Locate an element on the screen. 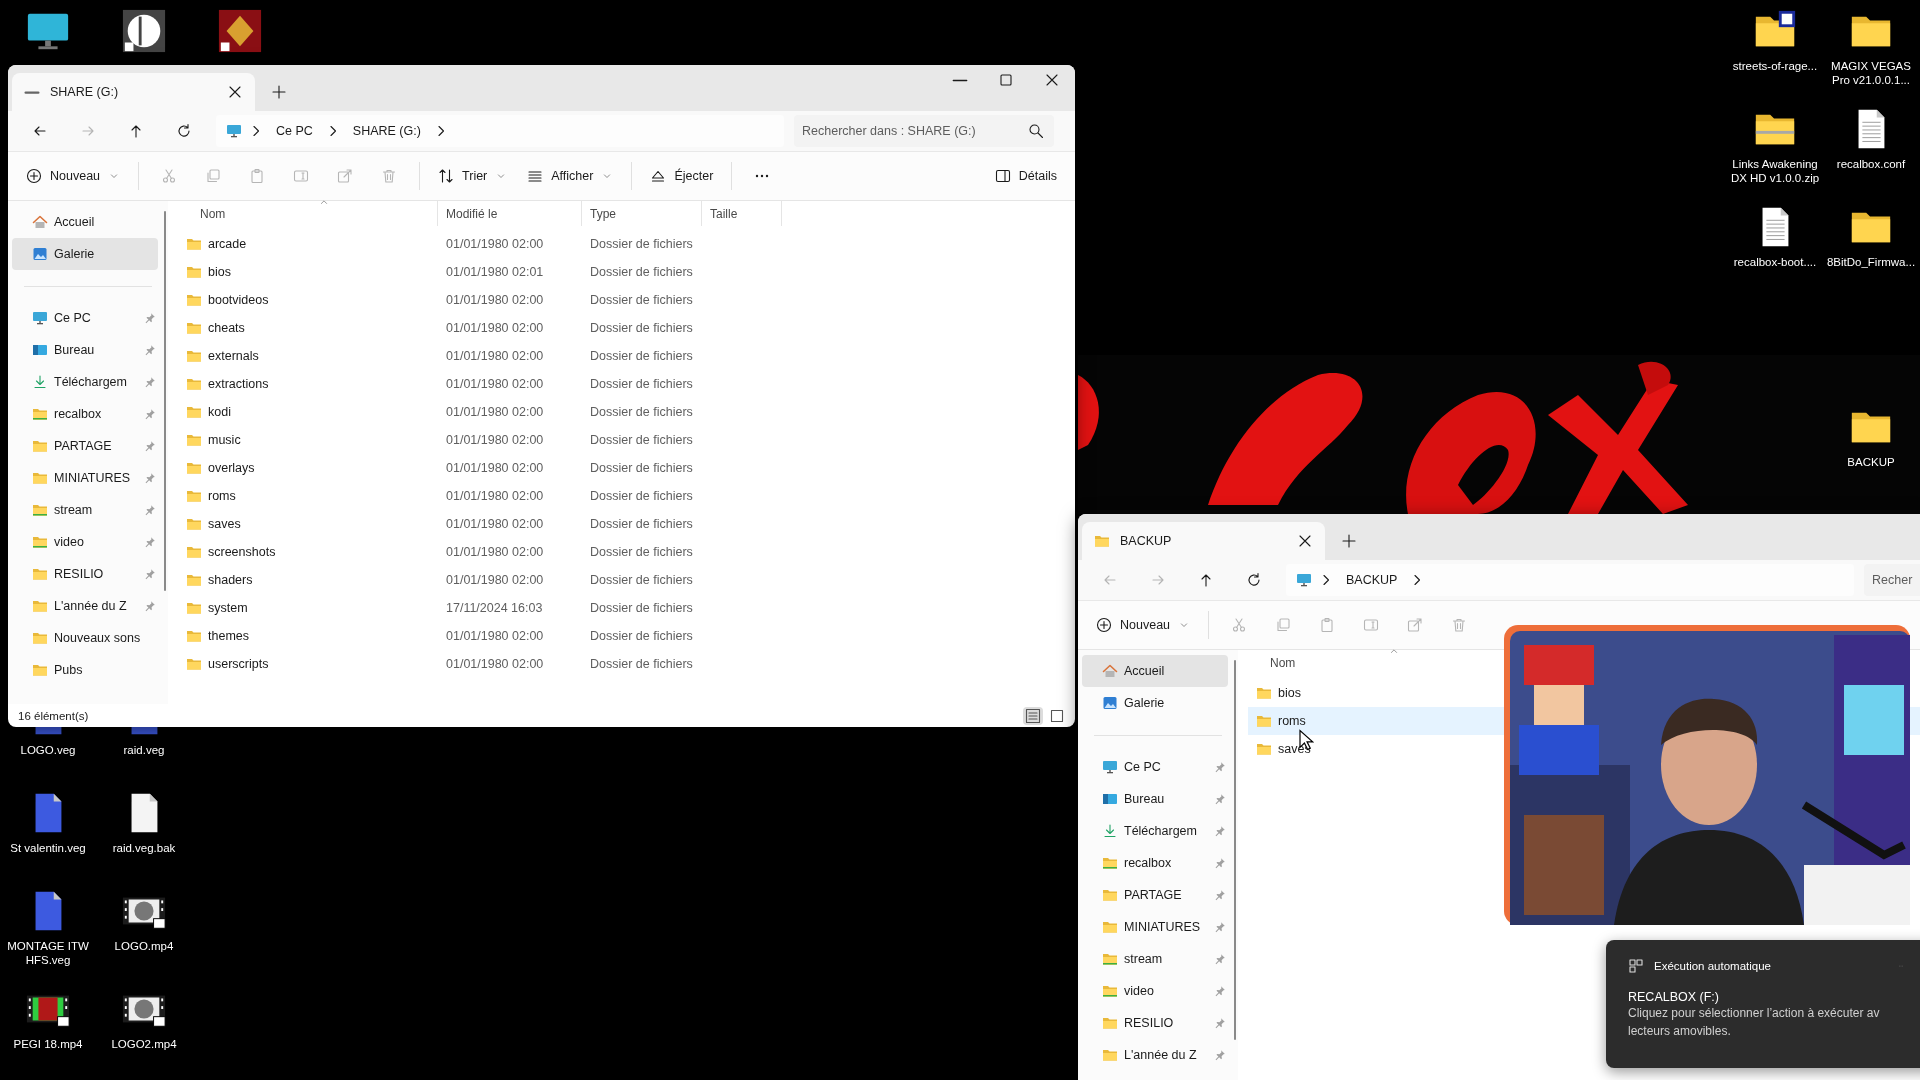 This screenshot has height=1080, width=1920. search-field: Rechercher dans : SHARE (G:) is located at coordinates (924, 131).